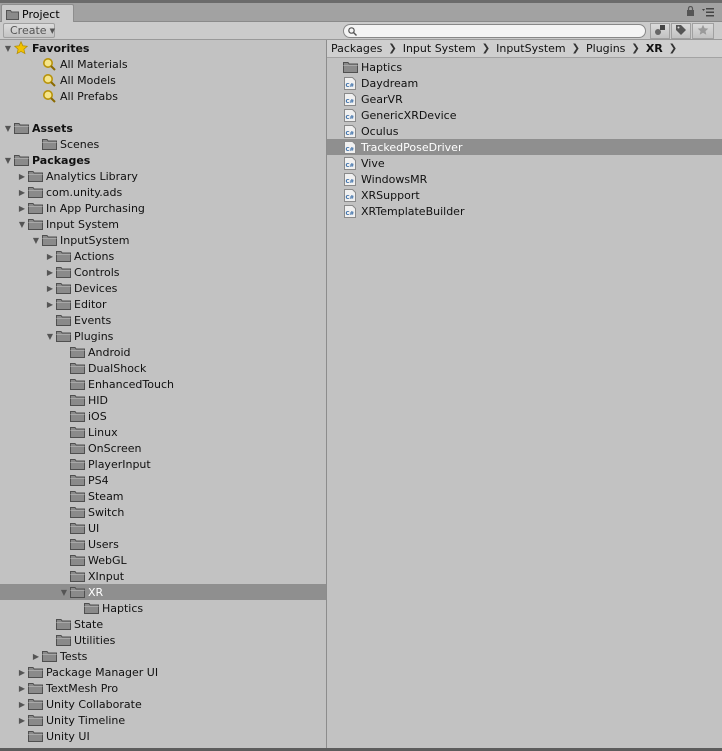  Describe the element at coordinates (163, 368) in the screenshot. I see `tree-item: DualShock` at that location.